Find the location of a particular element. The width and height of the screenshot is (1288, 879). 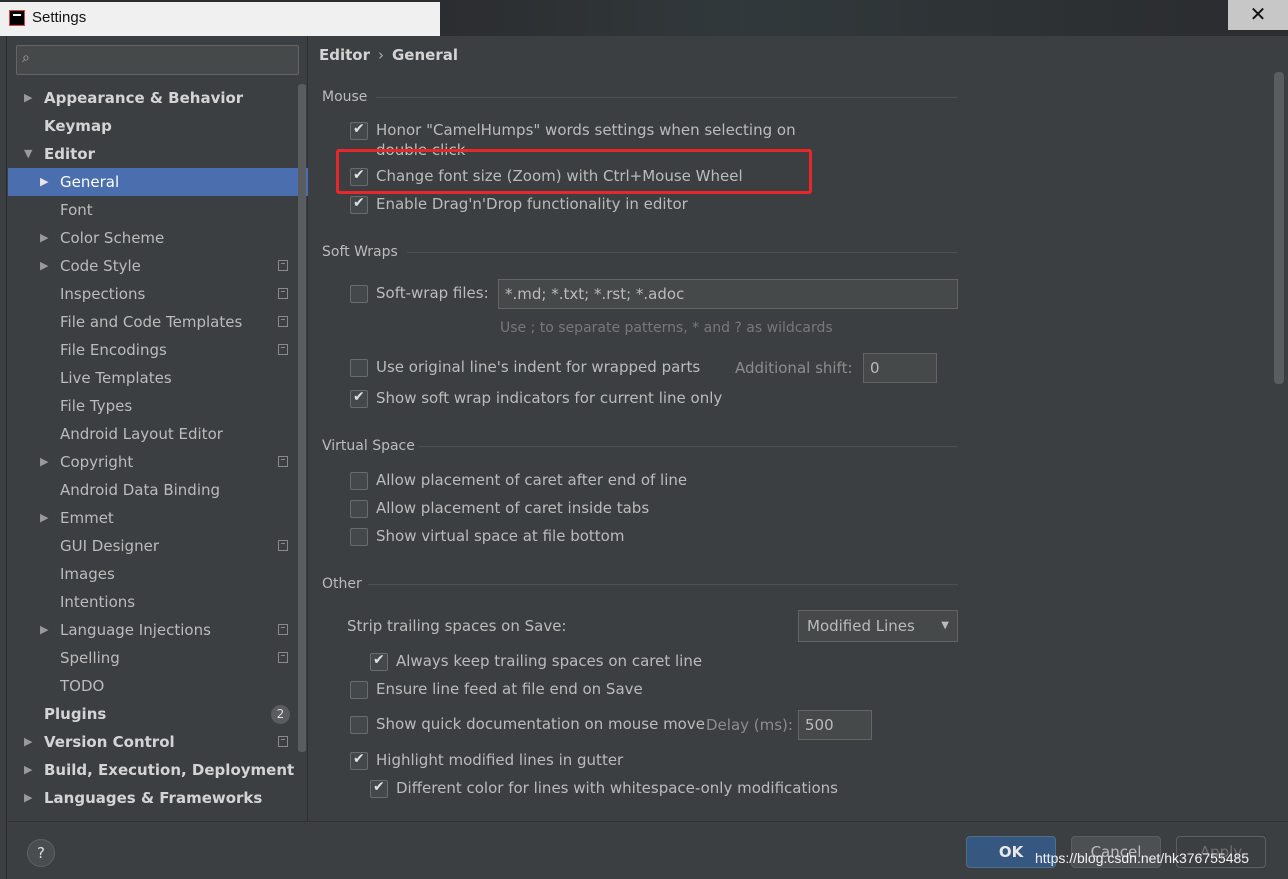

highlight-modified-checkbox is located at coordinates (359, 760).